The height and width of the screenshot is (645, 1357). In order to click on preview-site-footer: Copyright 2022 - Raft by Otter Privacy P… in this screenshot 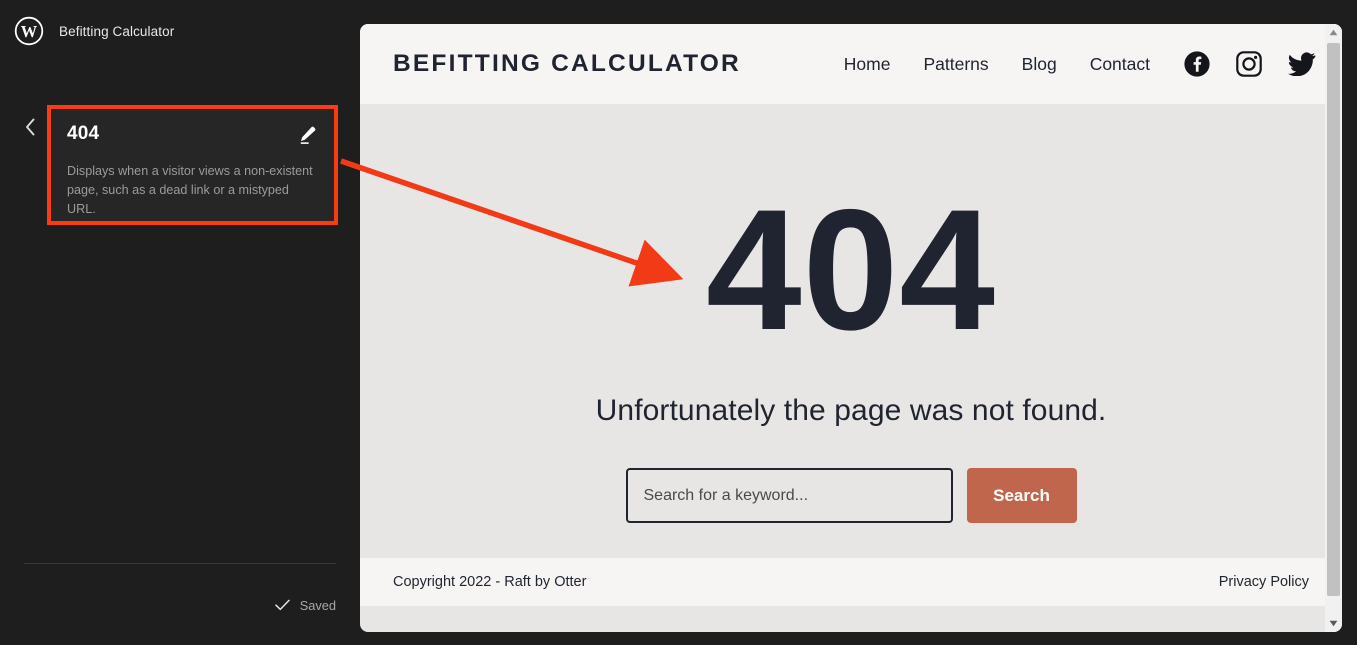, I will do `click(851, 582)`.